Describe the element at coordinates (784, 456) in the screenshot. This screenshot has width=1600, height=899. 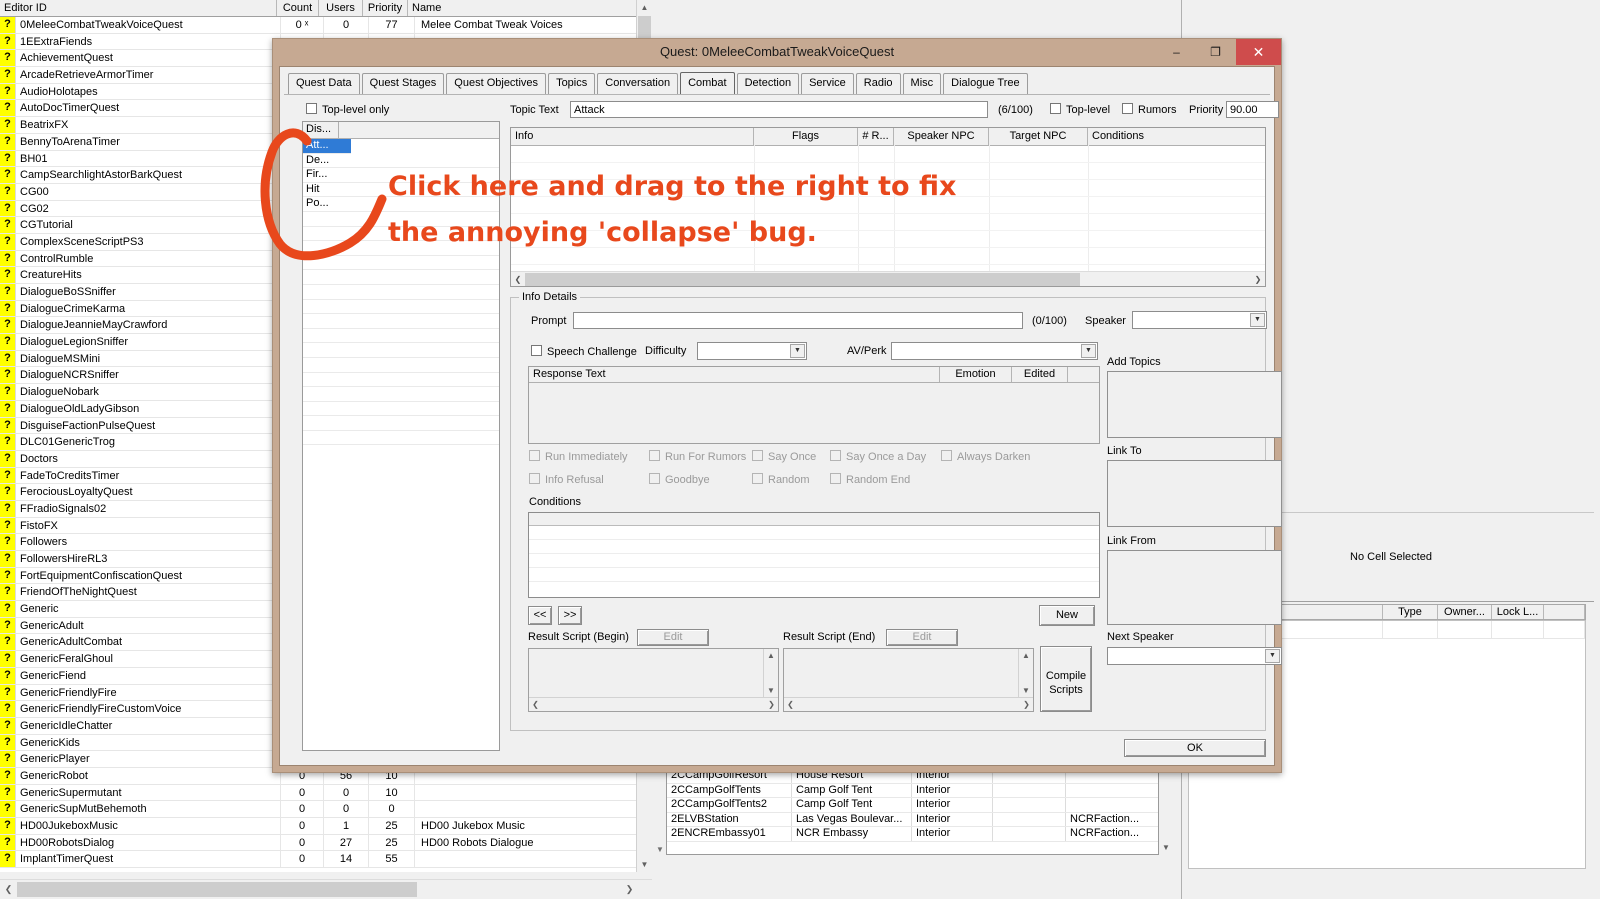
I see `flag-say-once: Say Once` at that location.